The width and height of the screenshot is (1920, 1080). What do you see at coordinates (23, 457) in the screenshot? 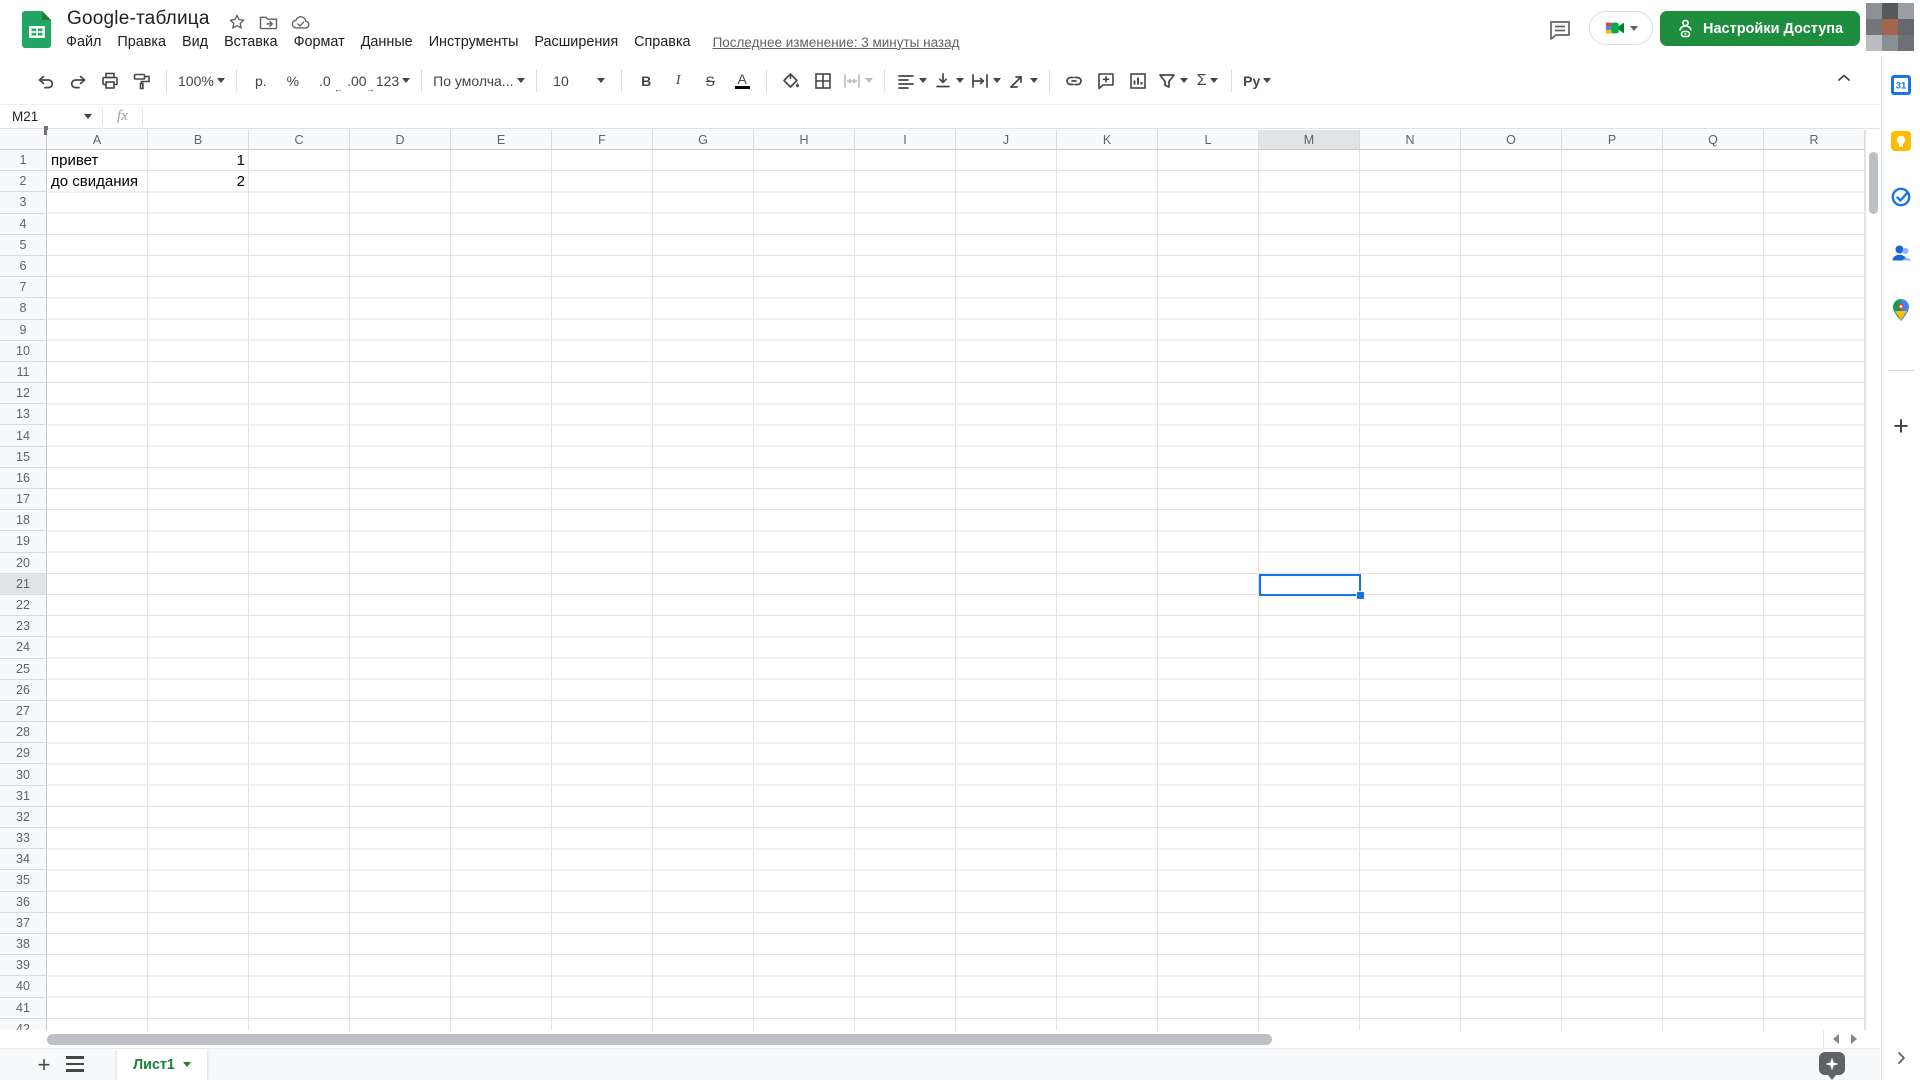
I see `row-header-15: 15` at bounding box center [23, 457].